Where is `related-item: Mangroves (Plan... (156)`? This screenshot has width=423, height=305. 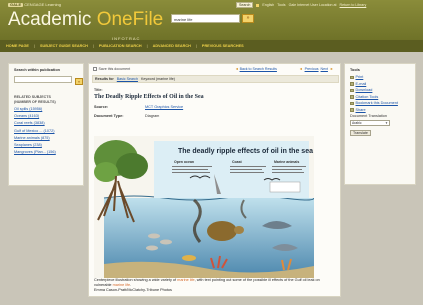 related-item: Mangroves (Plan... (156) is located at coordinates (46, 152).